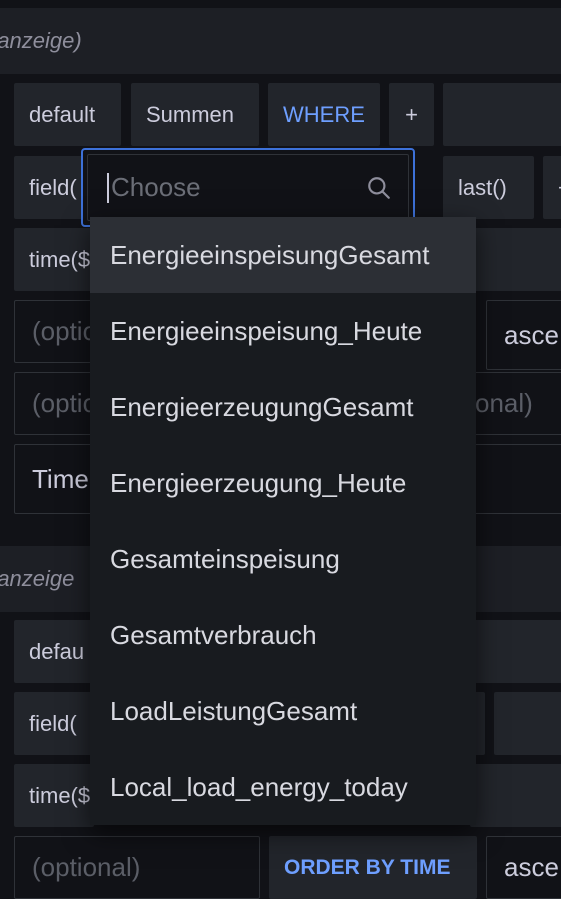 This screenshot has height=899, width=561. I want to click on where-keyword: WHERE, so click(324, 114).